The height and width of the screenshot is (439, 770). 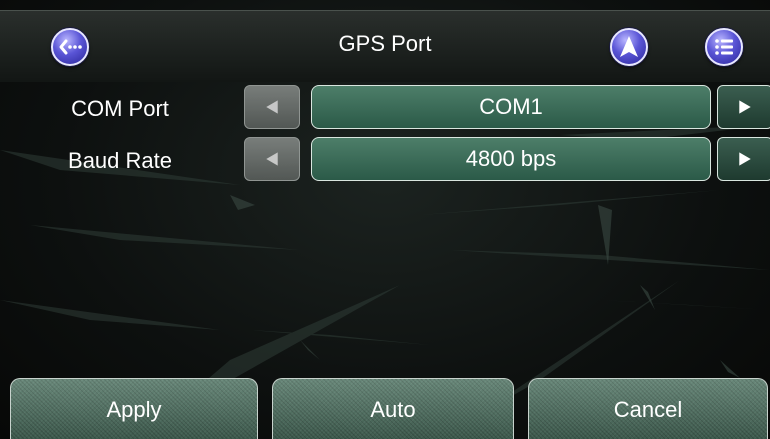 What do you see at coordinates (134, 408) in the screenshot?
I see `apply-button: Apply` at bounding box center [134, 408].